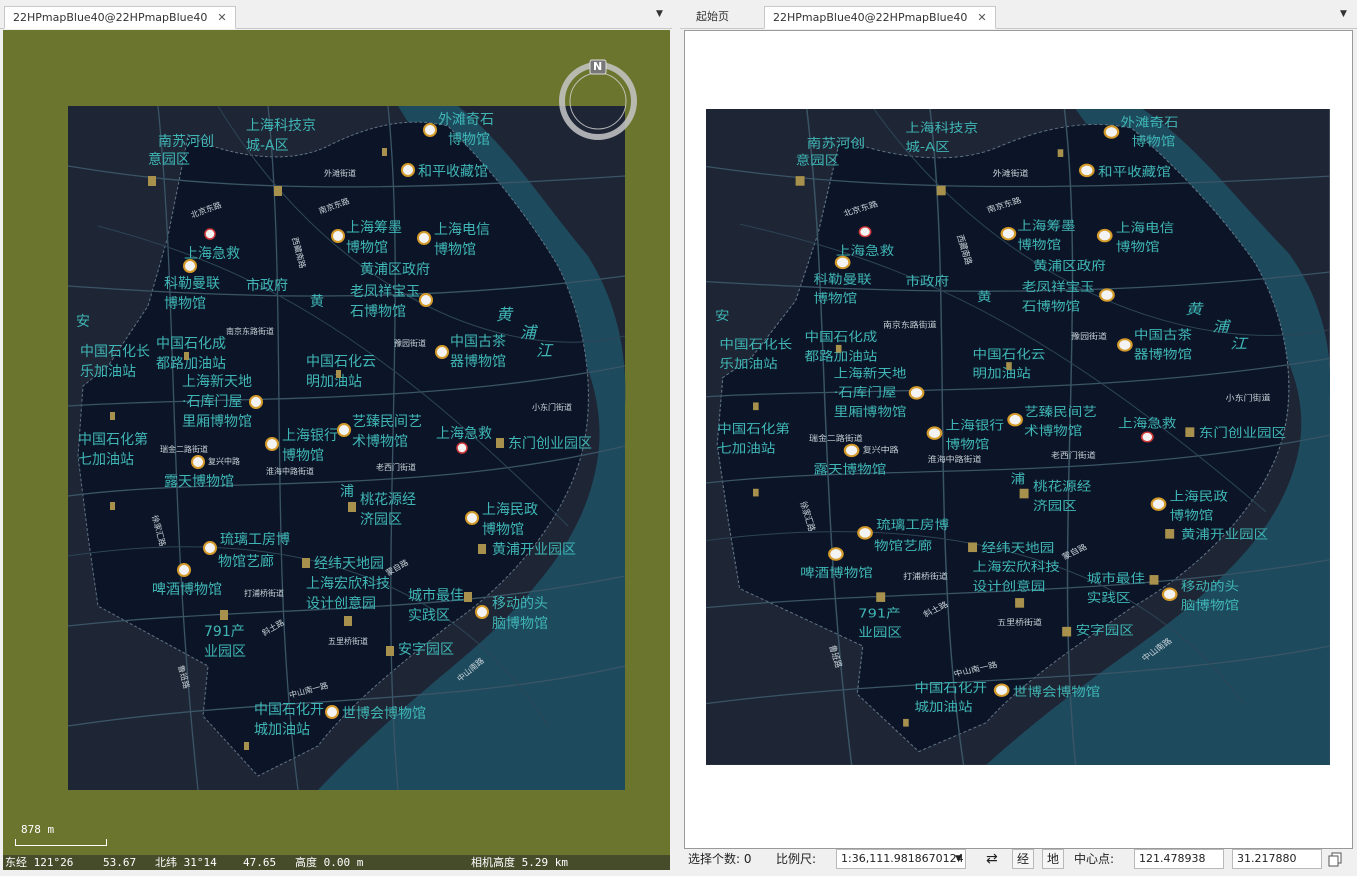 This screenshot has width=1357, height=876. Describe the element at coordinates (1210, 606) in the screenshot. I see `map-label: 脑博物馆` at that location.